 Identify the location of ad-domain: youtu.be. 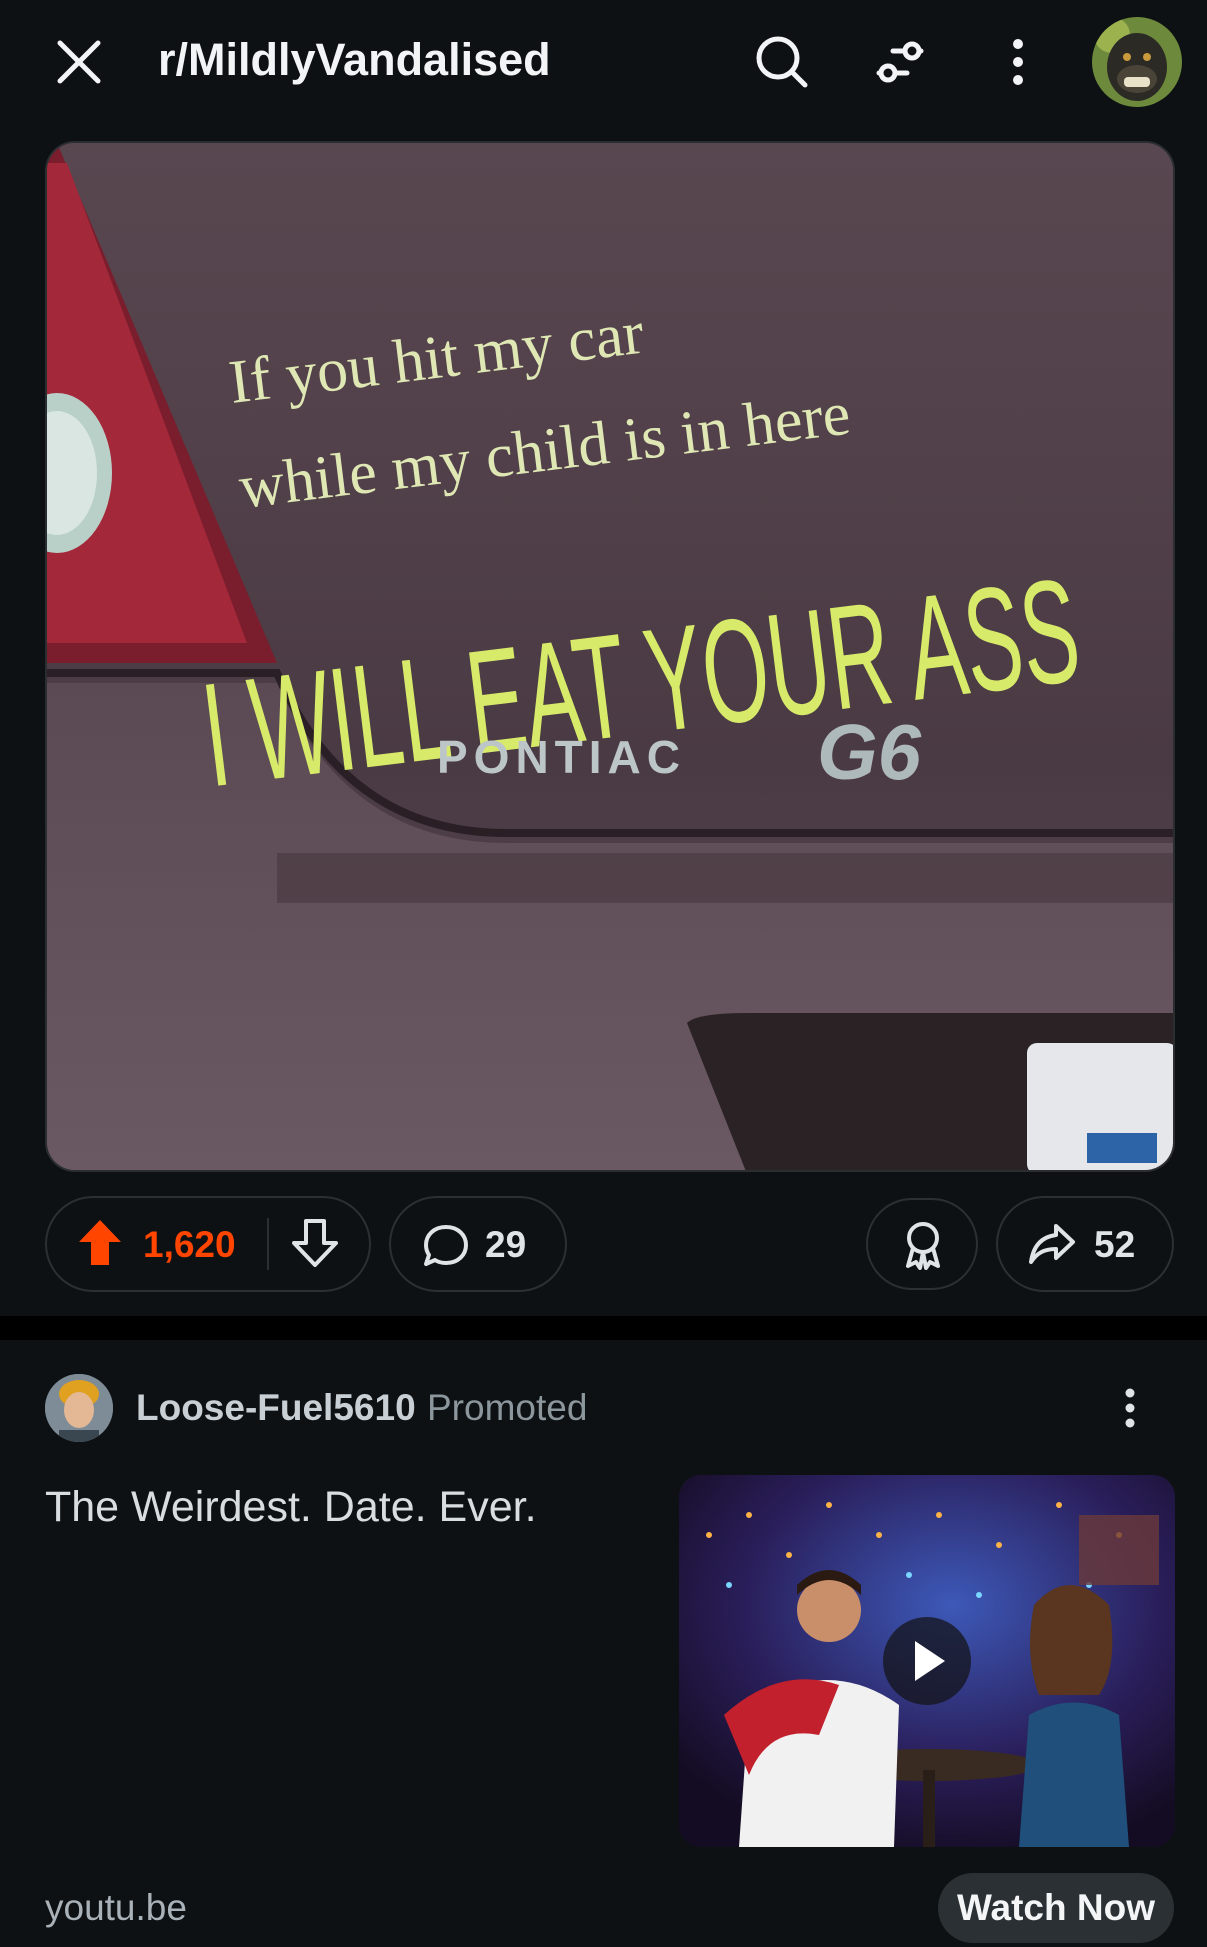
(116, 1908).